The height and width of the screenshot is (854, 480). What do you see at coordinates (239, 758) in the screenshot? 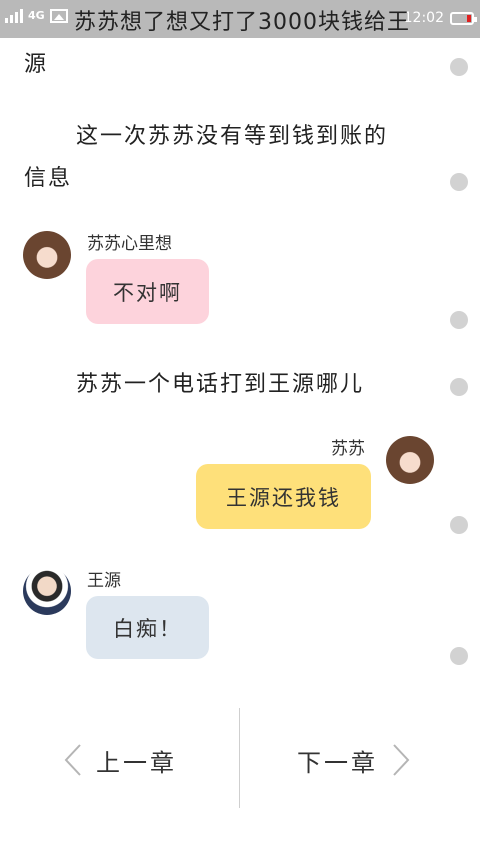
I see `nav-divider` at bounding box center [239, 758].